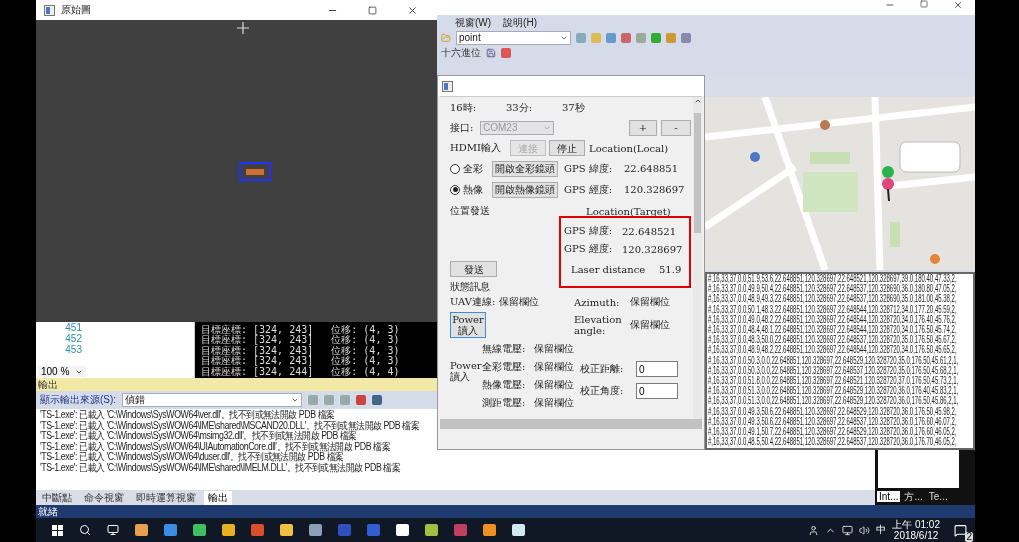 This screenshot has width=1019, height=542. What do you see at coordinates (676, 127) in the screenshot?
I see `minus-button: -` at bounding box center [676, 127].